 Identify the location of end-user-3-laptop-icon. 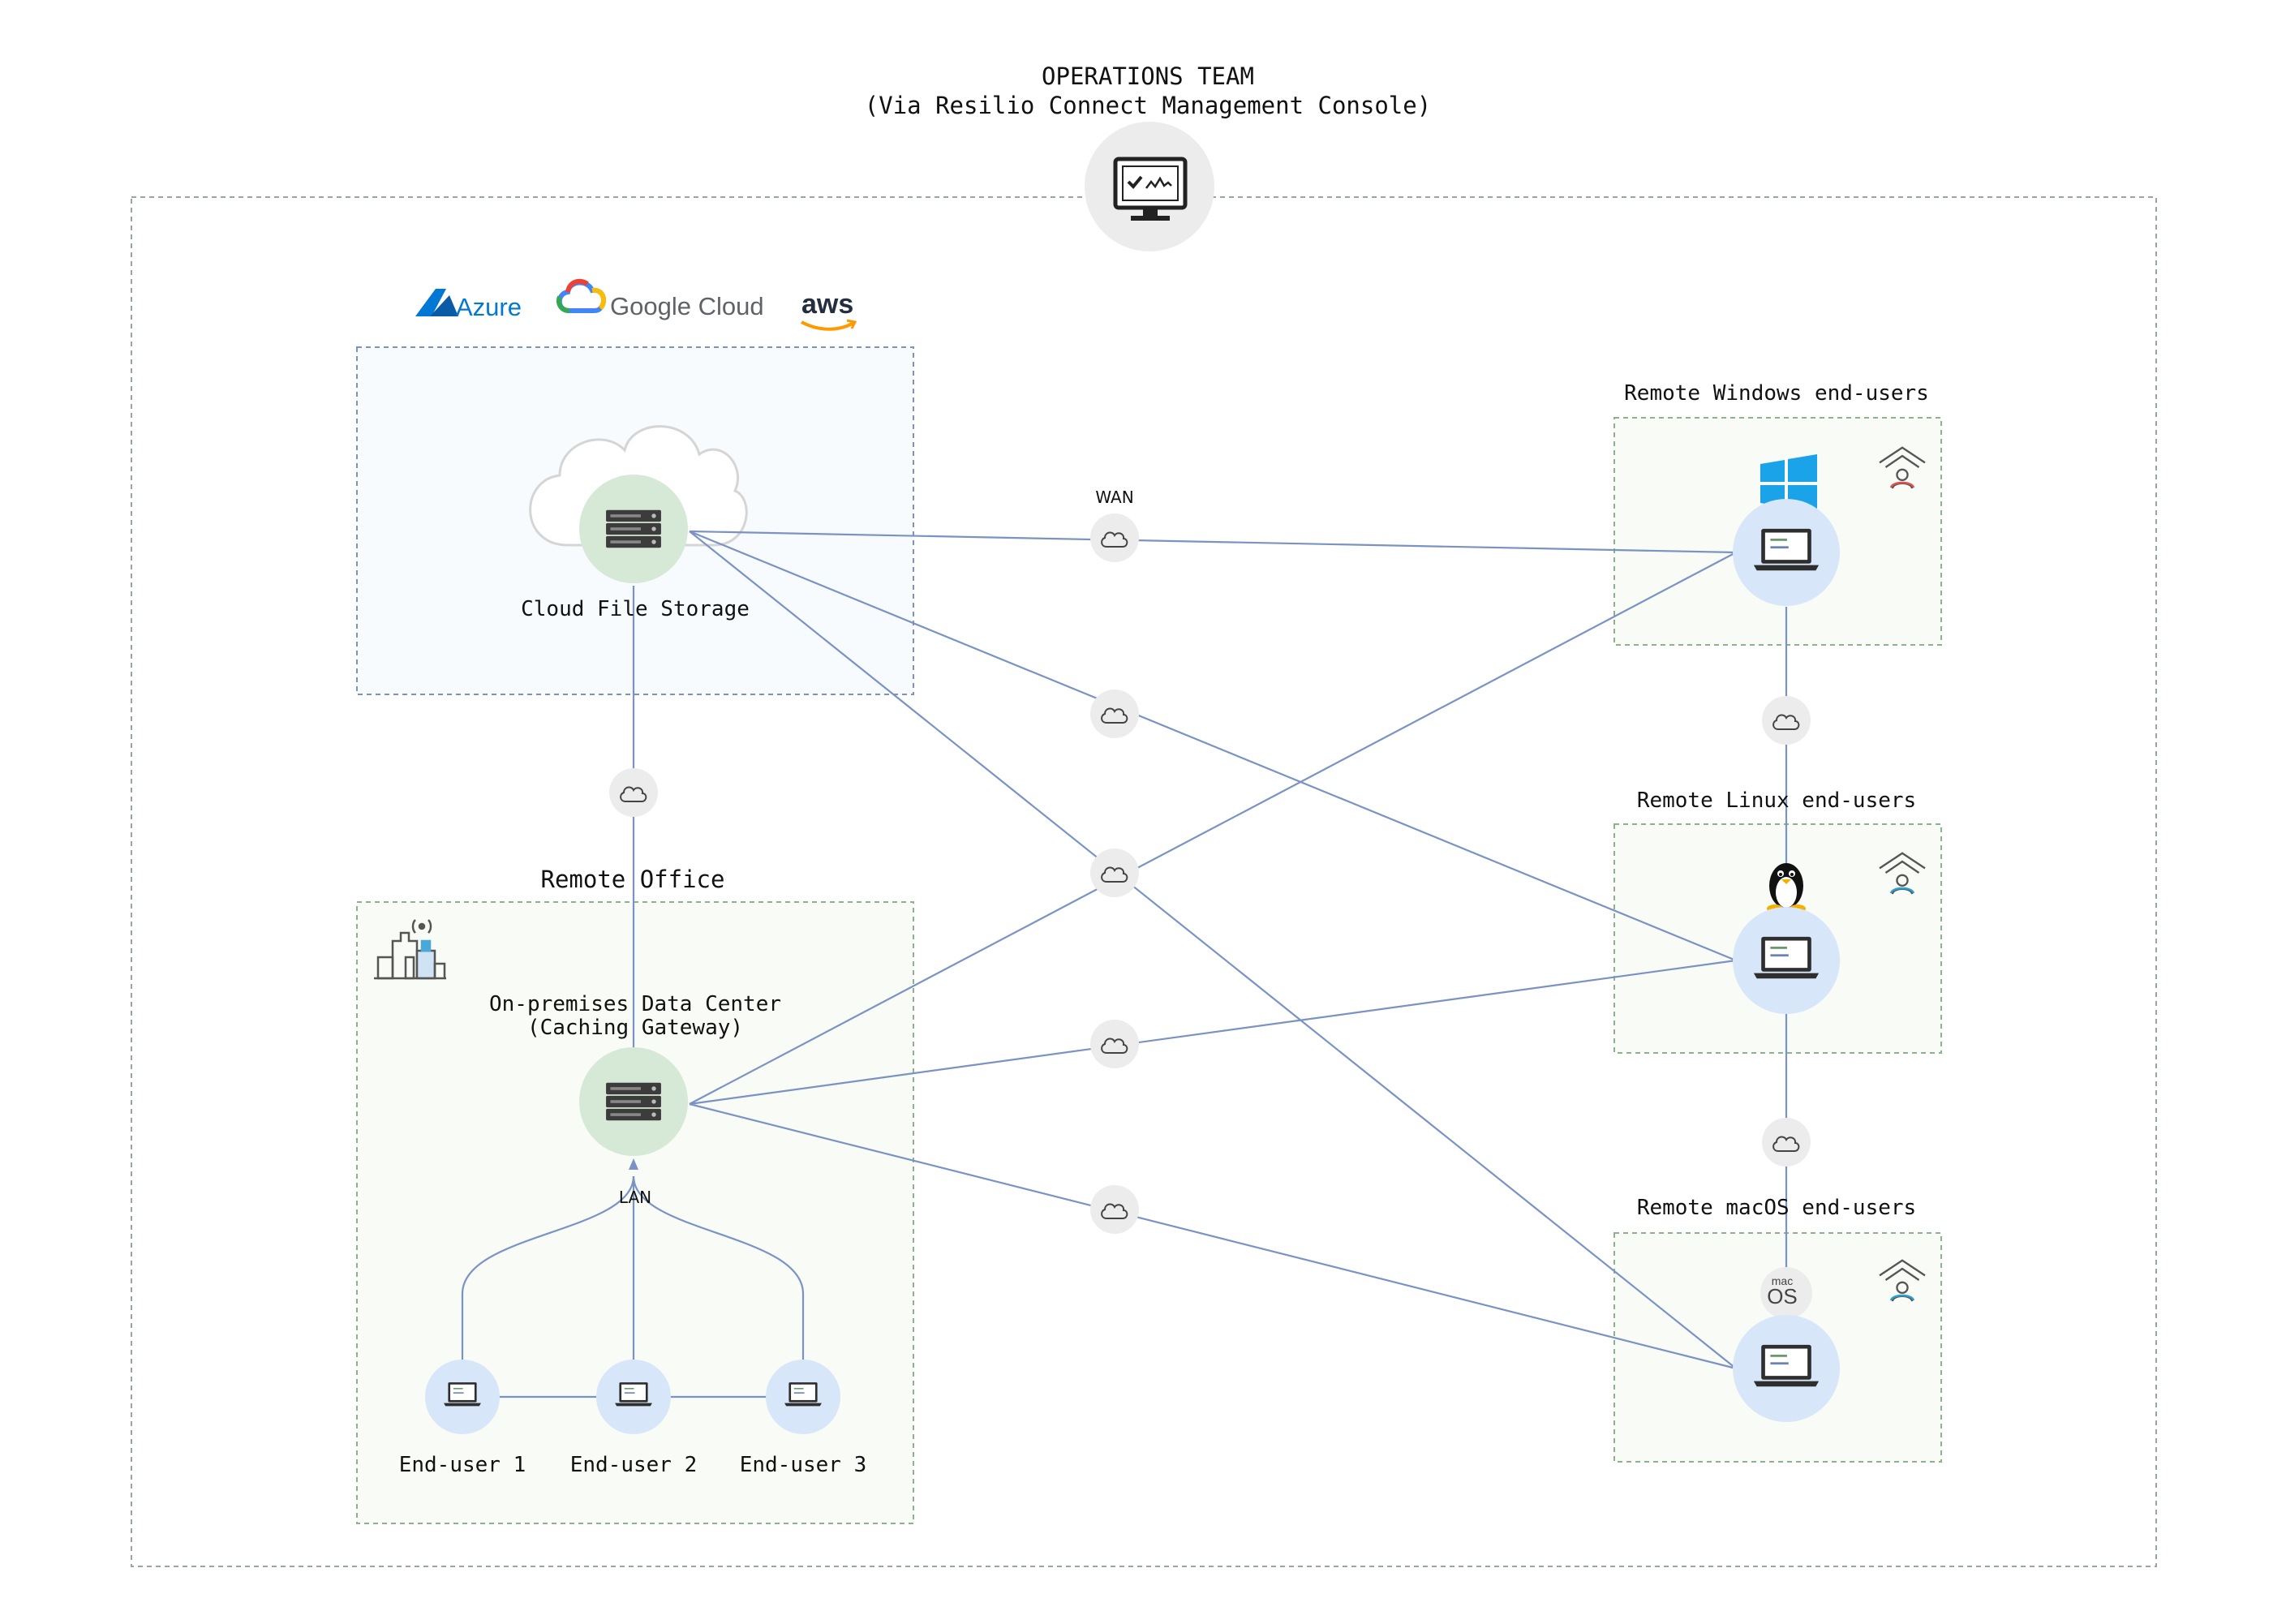
(803, 1397).